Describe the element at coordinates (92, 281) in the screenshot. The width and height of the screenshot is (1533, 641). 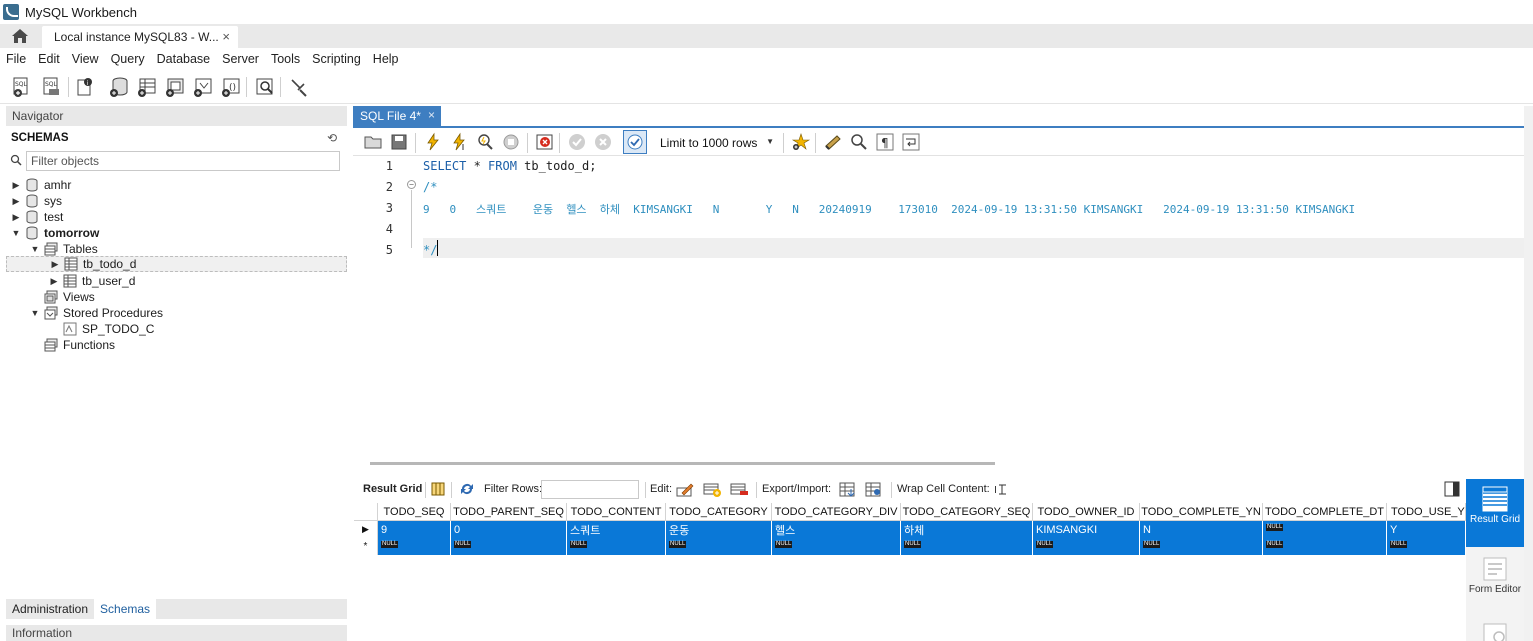
I see `table-tb-user-d: ▶ tb_user_d` at that location.